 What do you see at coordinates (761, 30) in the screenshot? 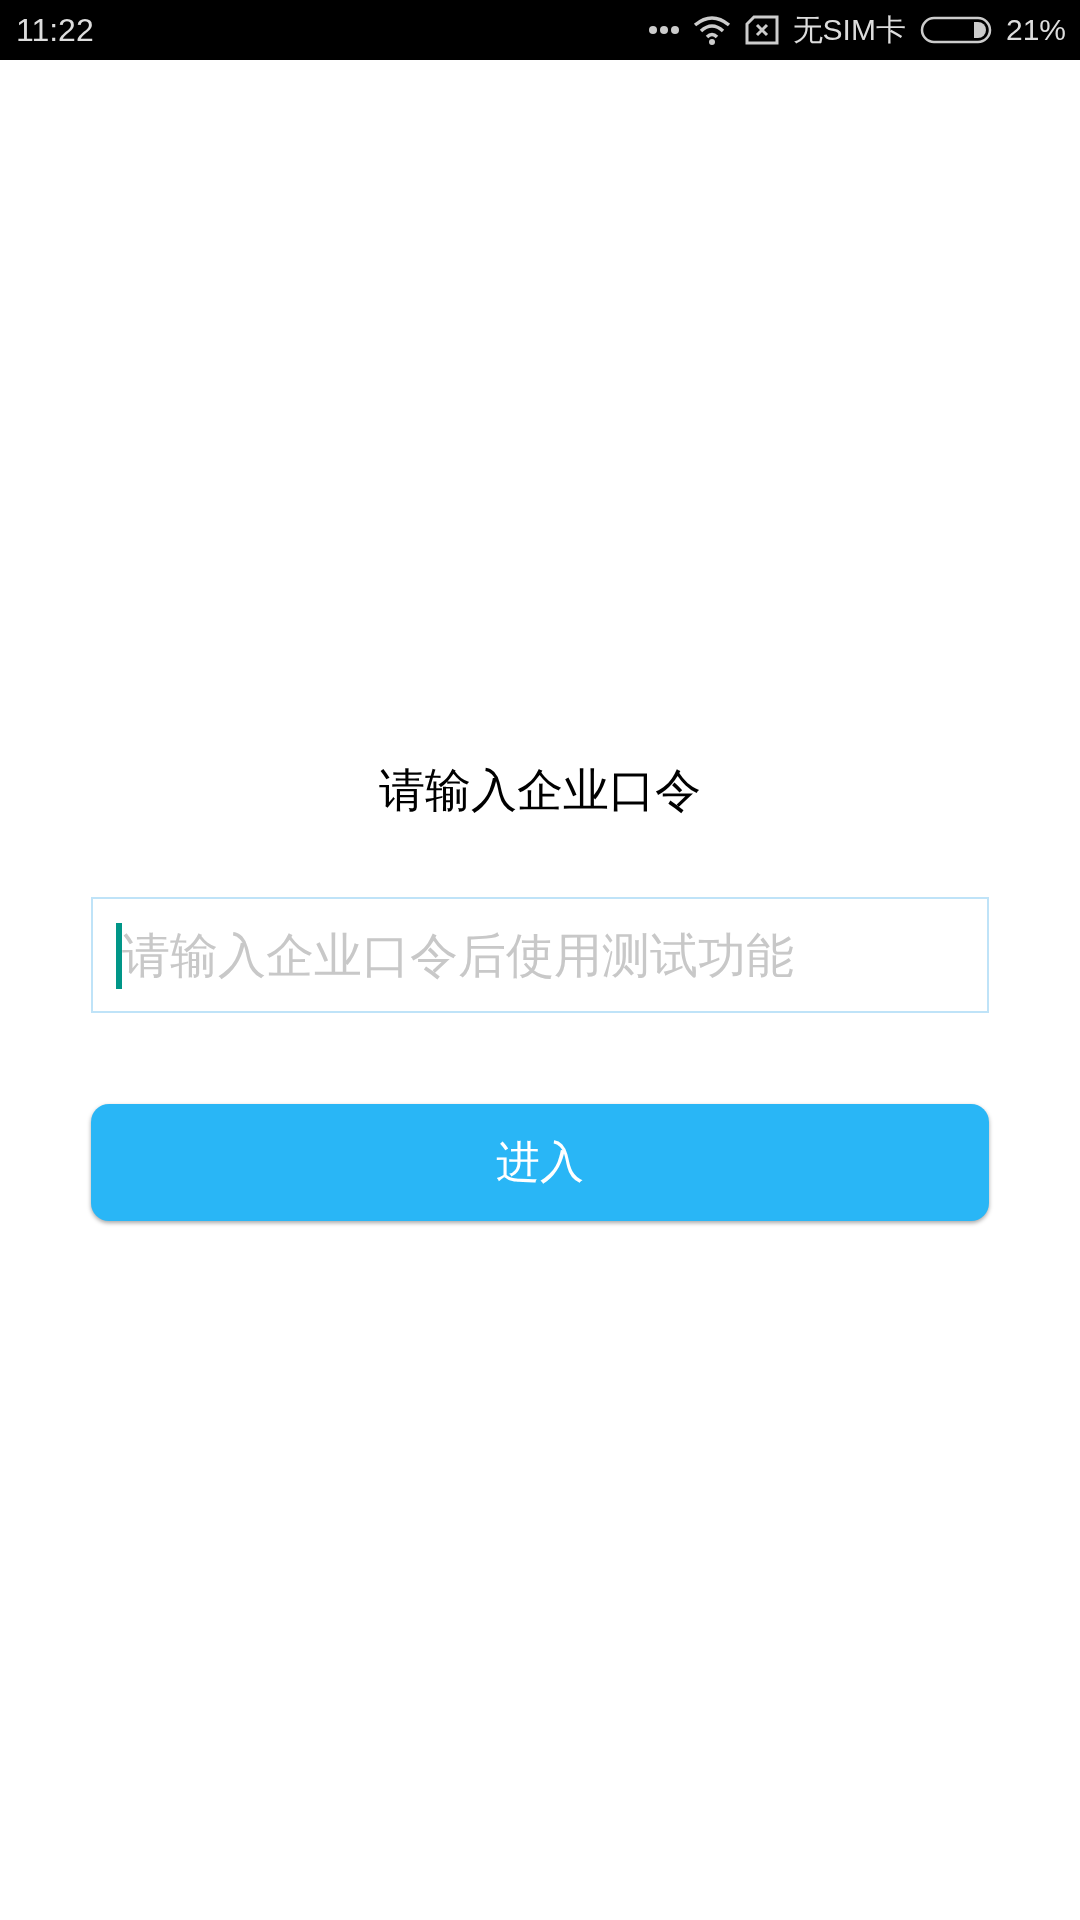
I see `no-sim-icon` at bounding box center [761, 30].